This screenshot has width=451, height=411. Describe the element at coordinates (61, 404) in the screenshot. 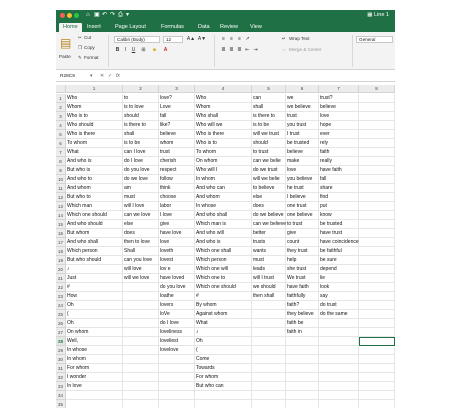

I see `row-header-35: 35` at that location.